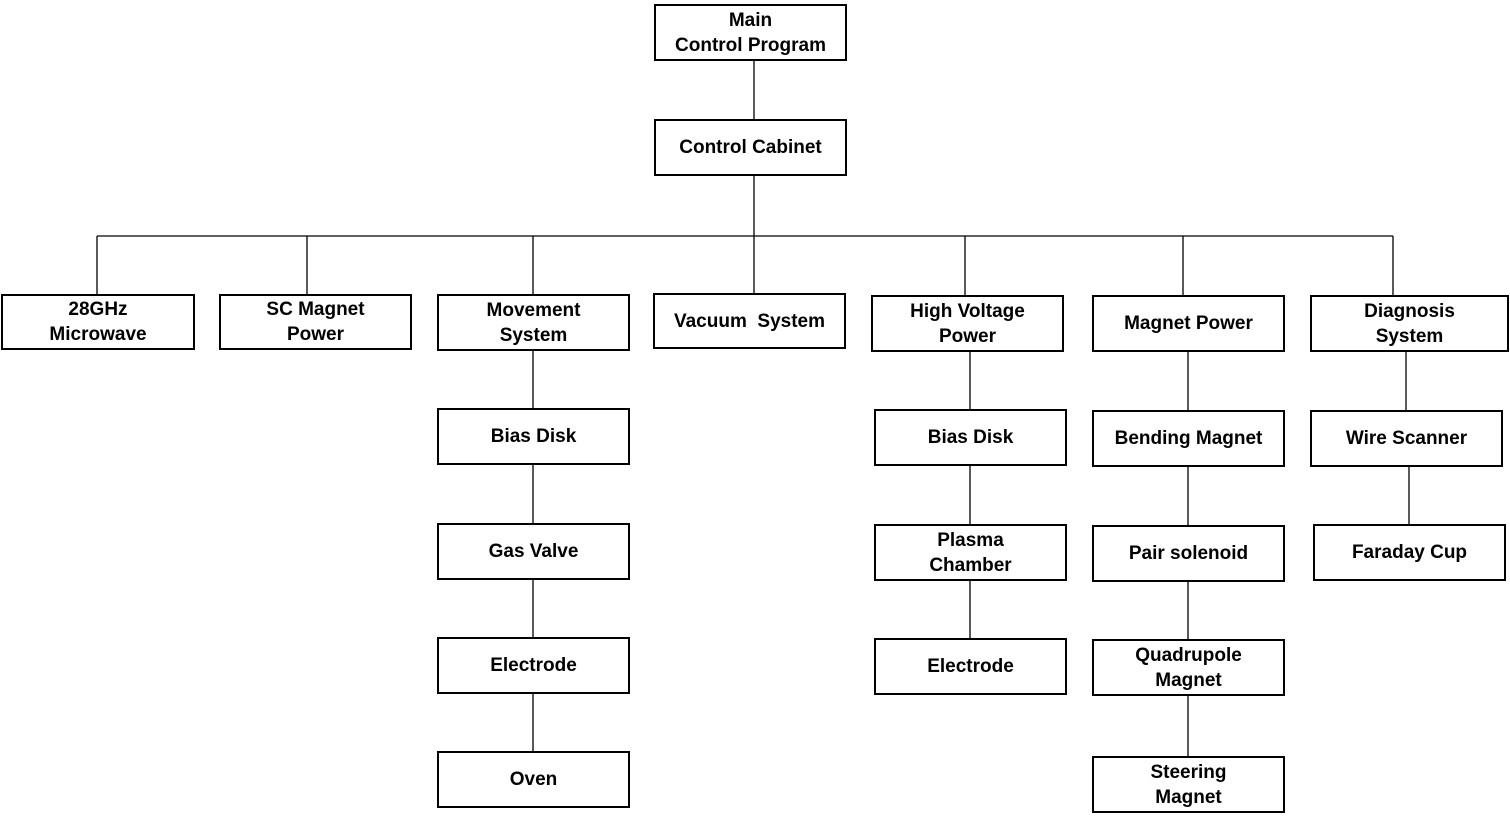  What do you see at coordinates (533, 322) in the screenshot?
I see `node-movement-system: Movement System` at bounding box center [533, 322].